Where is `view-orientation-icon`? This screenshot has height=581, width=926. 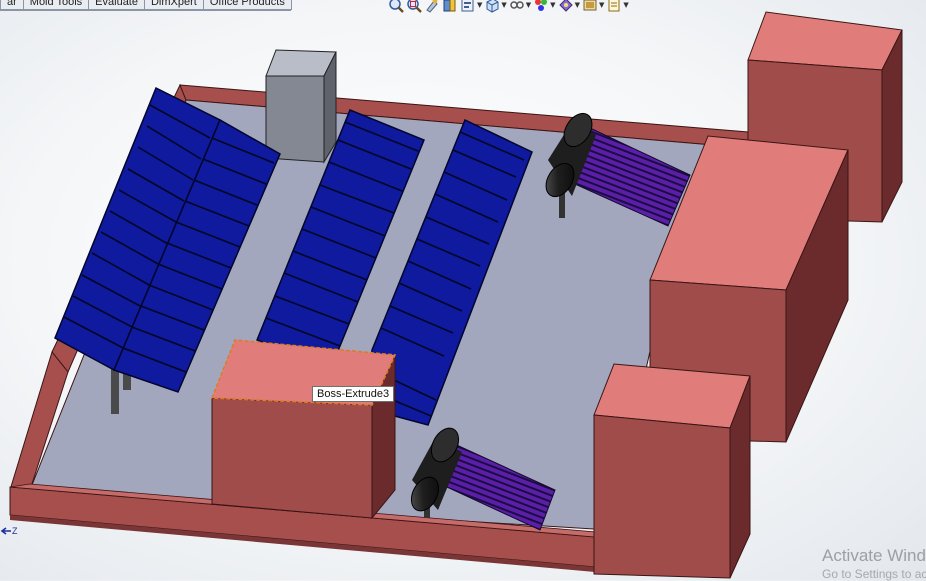
view-orientation-icon is located at coordinates (492, 6).